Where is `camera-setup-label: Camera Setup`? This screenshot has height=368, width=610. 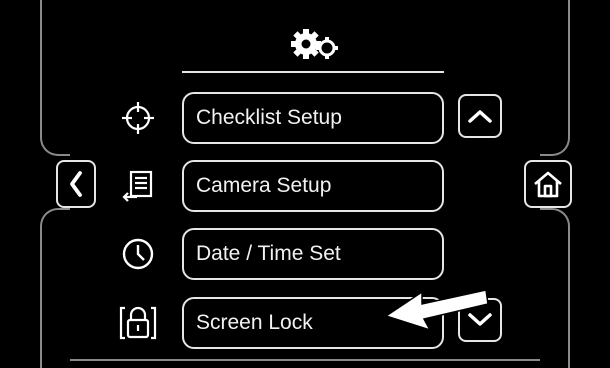 camera-setup-label: Camera Setup is located at coordinates (264, 185).